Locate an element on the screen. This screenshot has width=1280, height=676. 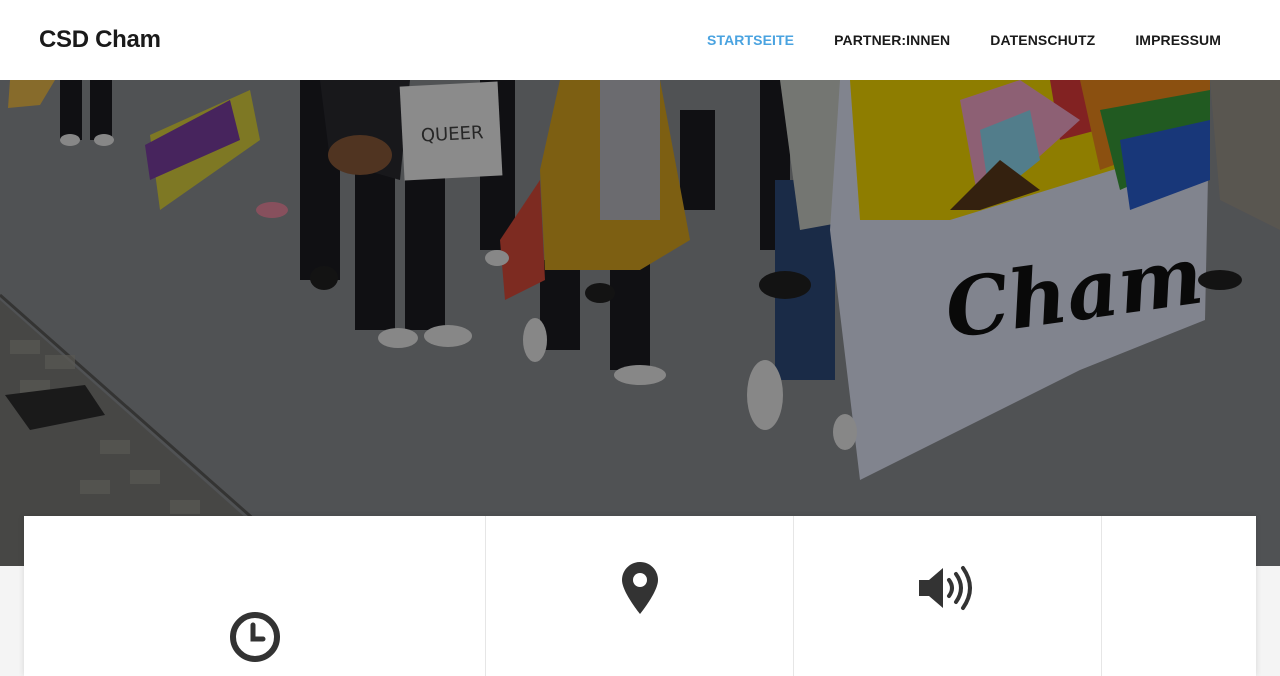
info-card-extra is located at coordinates (1179, 596).